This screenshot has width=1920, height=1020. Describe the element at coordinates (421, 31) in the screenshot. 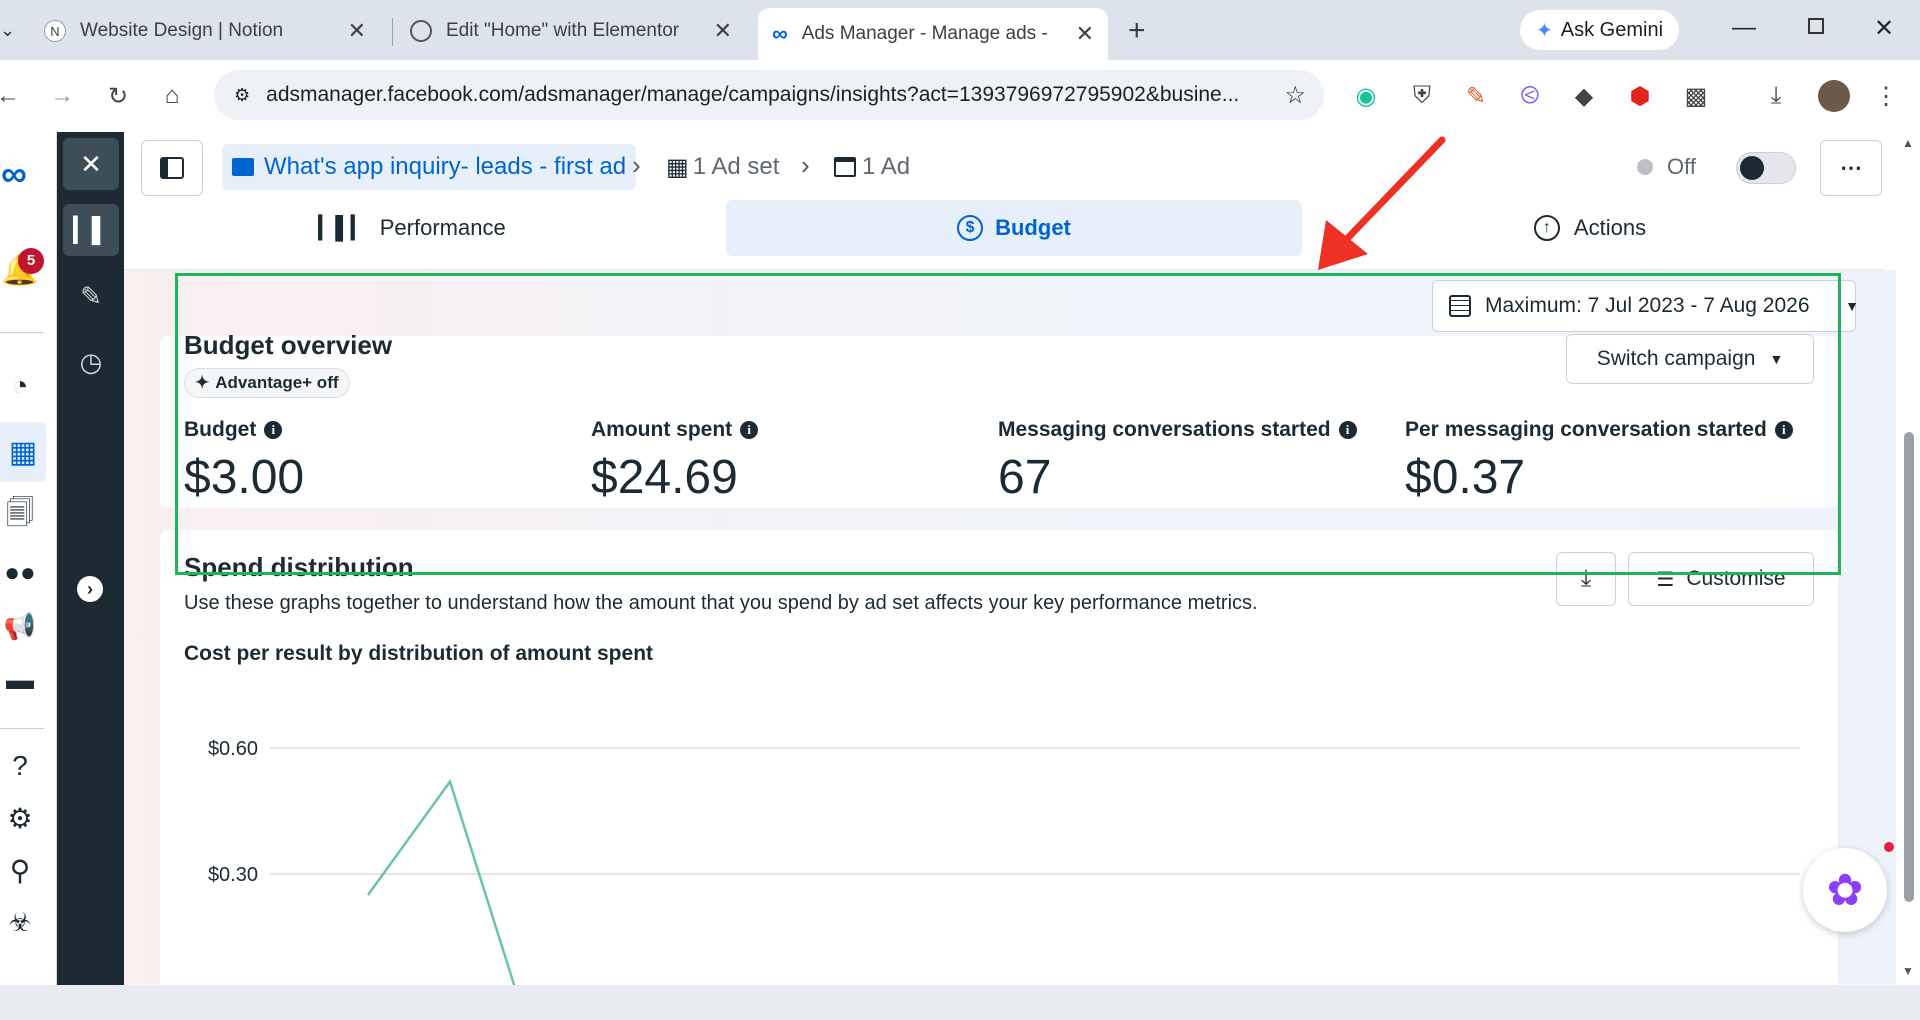

I see `globe-icon` at that location.